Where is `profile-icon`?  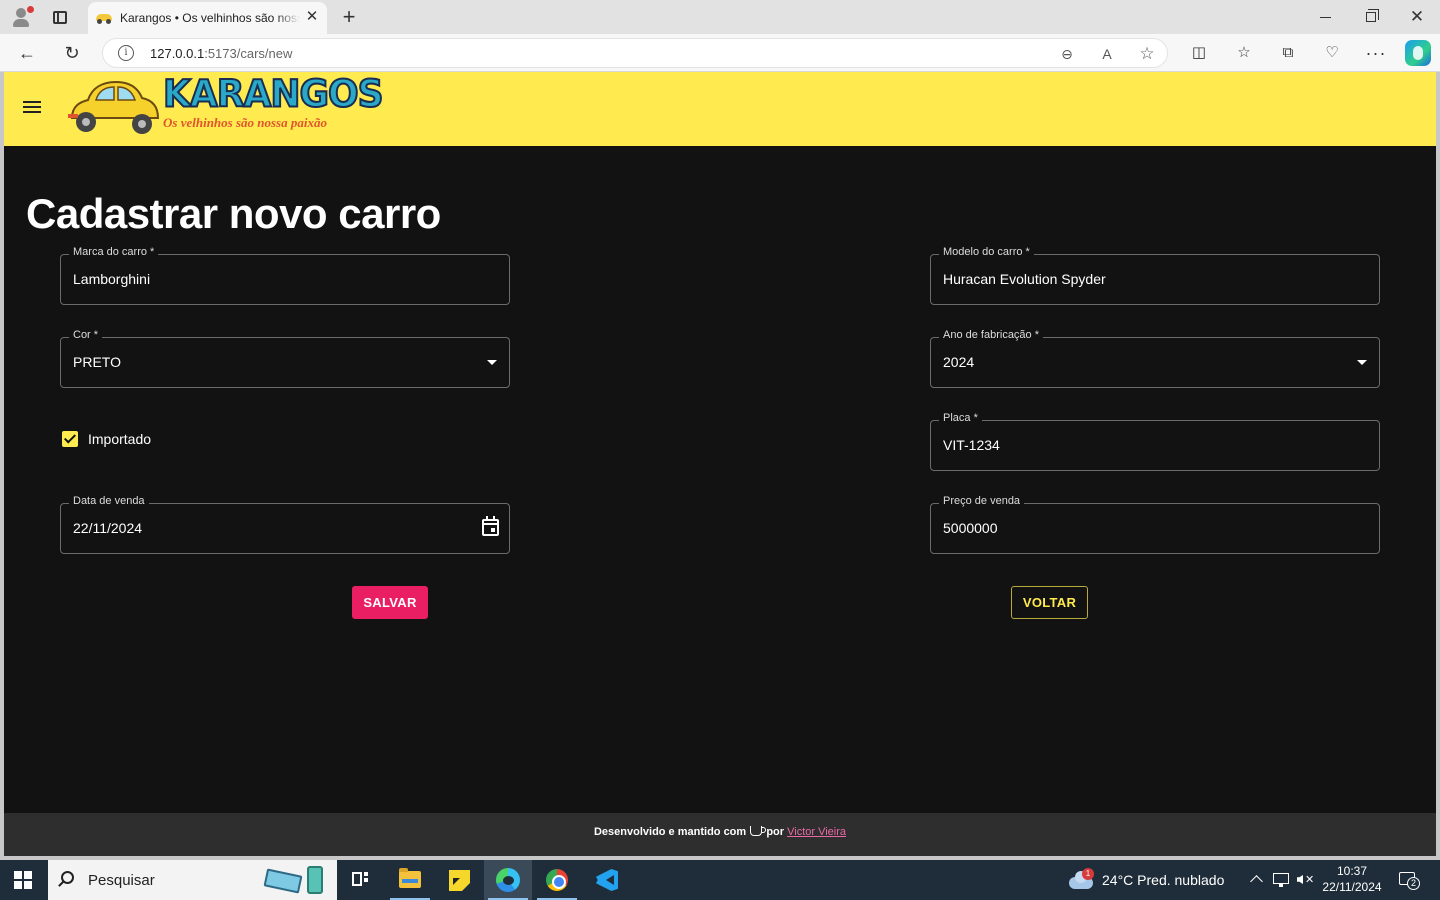
profile-icon is located at coordinates (21, 17).